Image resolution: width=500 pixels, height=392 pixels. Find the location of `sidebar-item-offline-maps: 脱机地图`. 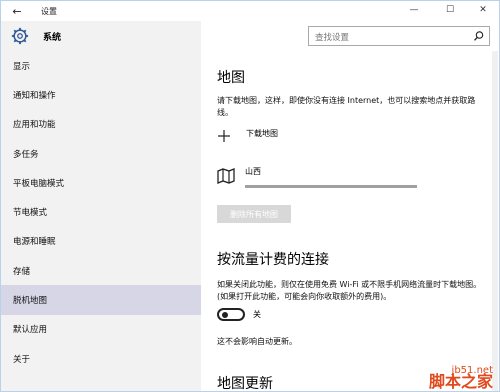

sidebar-item-offline-maps: 脱机地图 is located at coordinates (101, 300).